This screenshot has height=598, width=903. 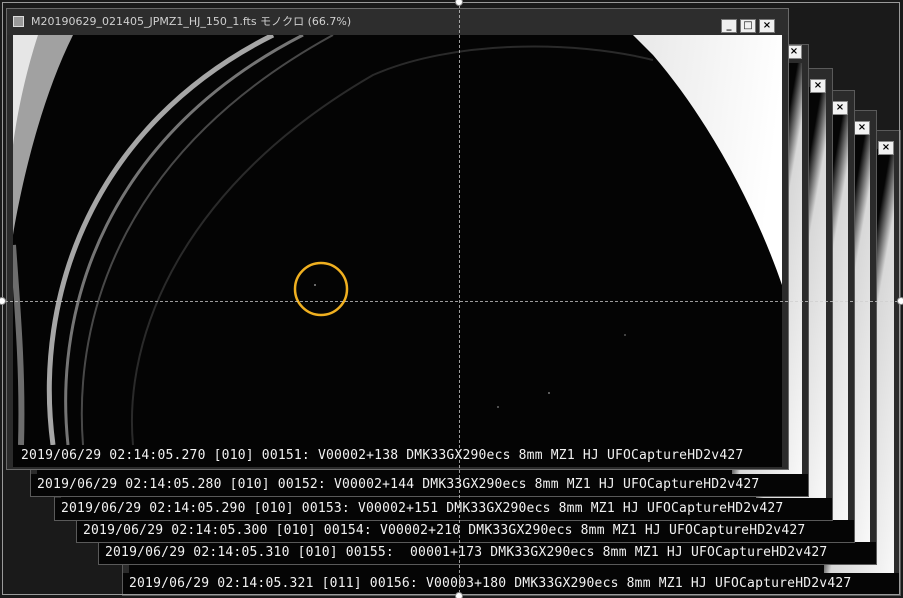 What do you see at coordinates (729, 26) in the screenshot?
I see `minimize-button: _` at bounding box center [729, 26].